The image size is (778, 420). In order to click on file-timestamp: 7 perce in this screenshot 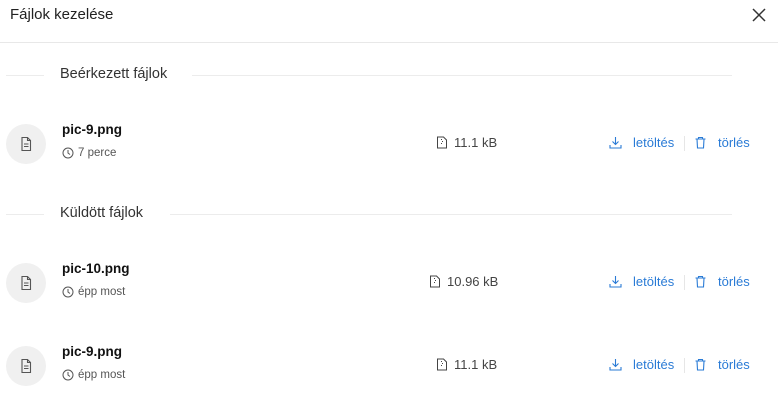, I will do `click(89, 153)`.